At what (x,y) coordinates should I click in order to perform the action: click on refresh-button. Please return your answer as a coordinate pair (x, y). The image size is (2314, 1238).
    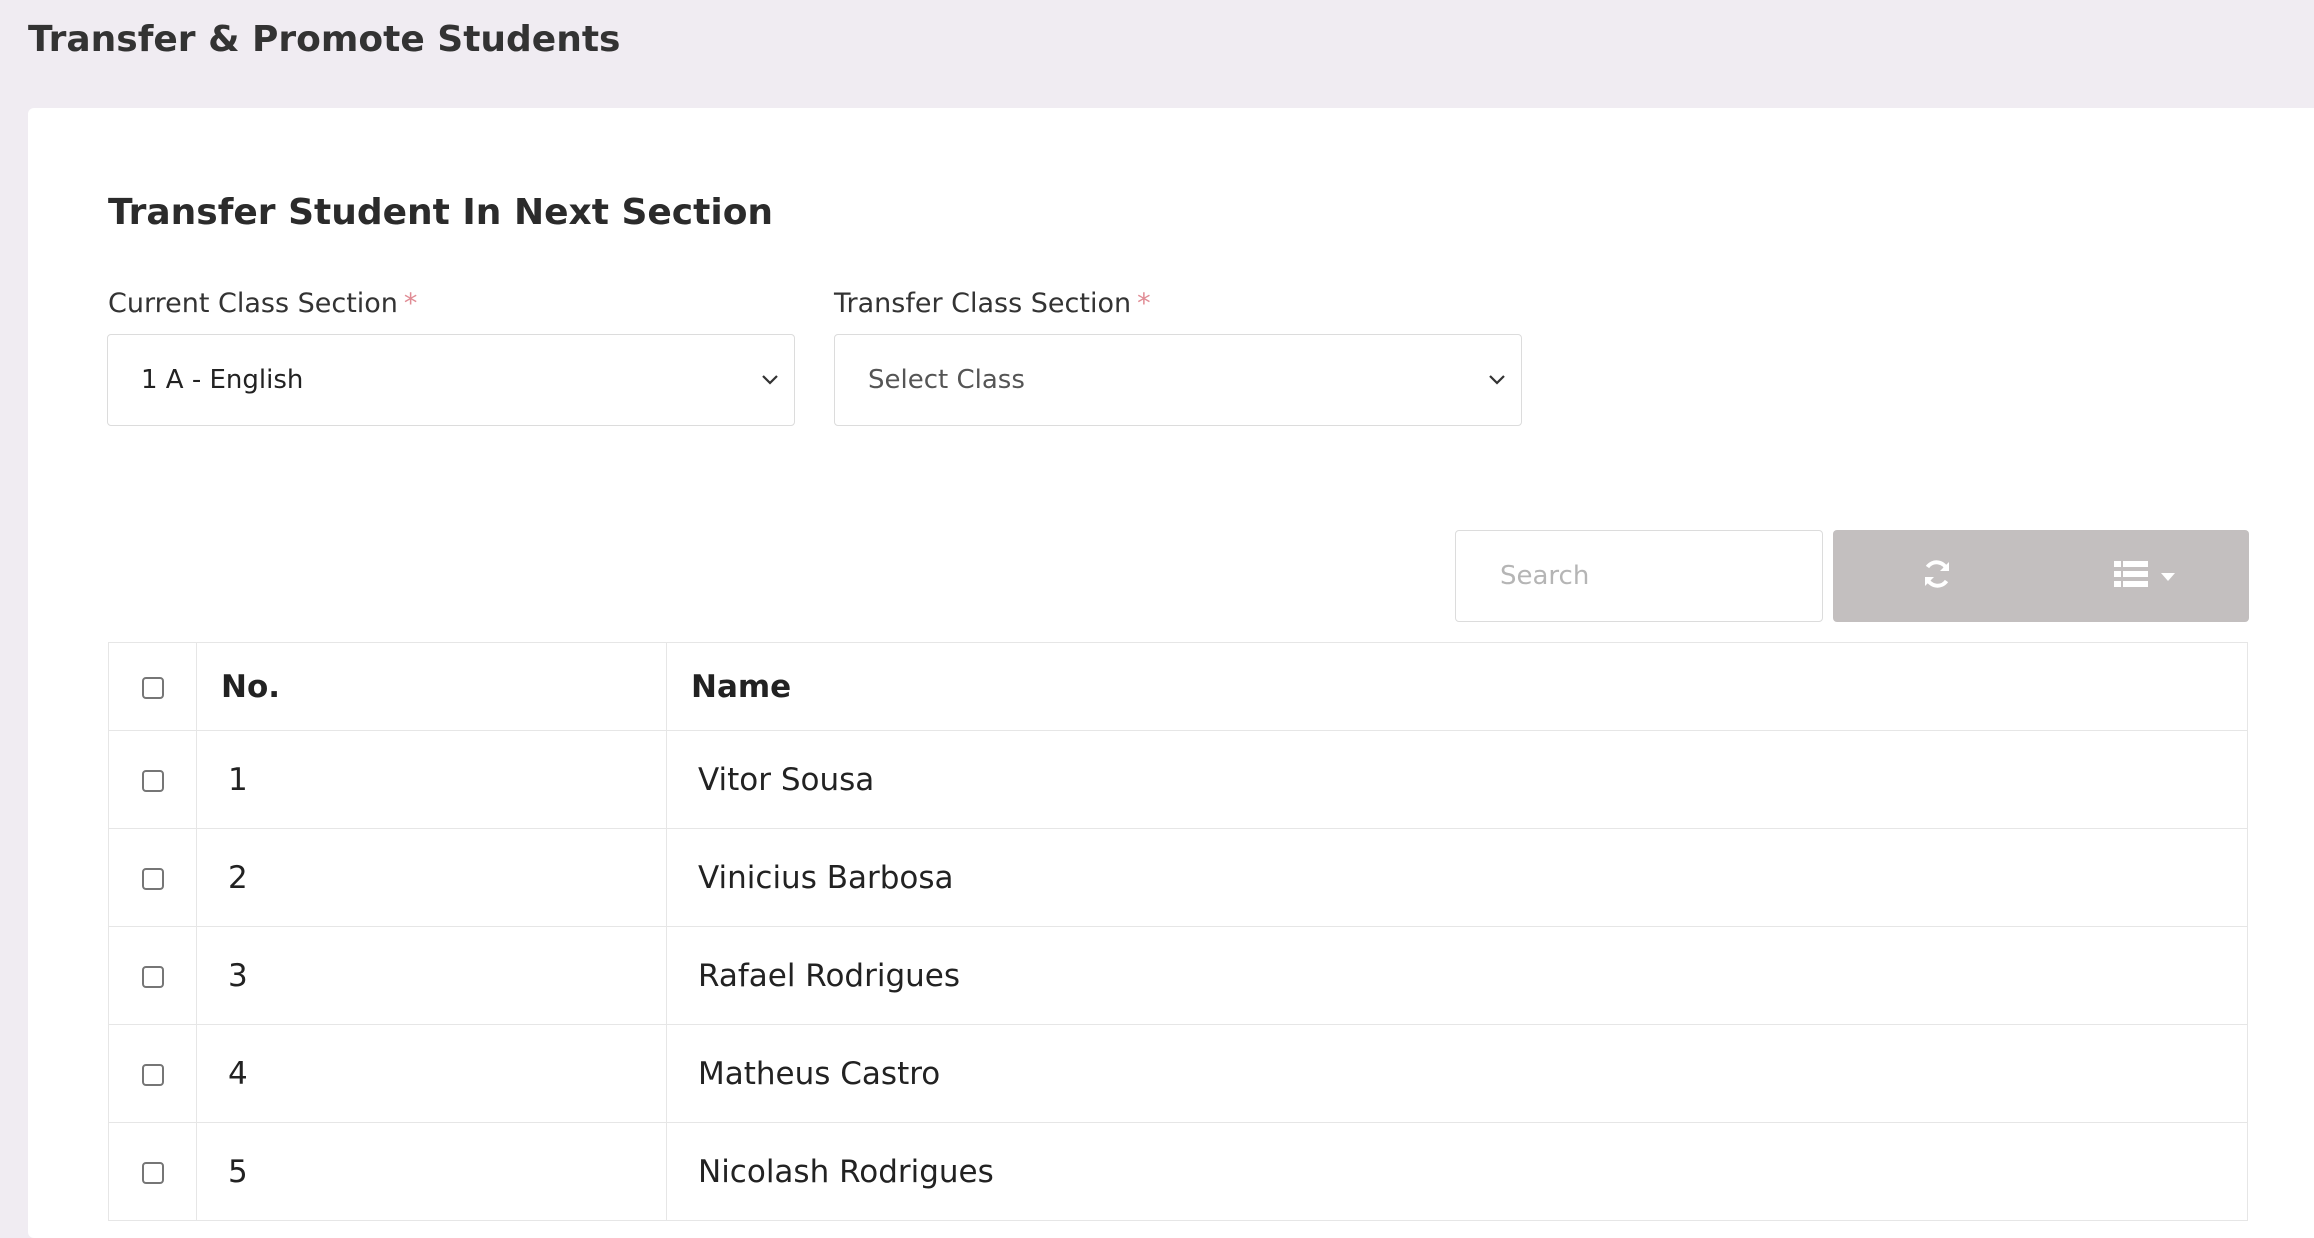
    Looking at the image, I should click on (1937, 576).